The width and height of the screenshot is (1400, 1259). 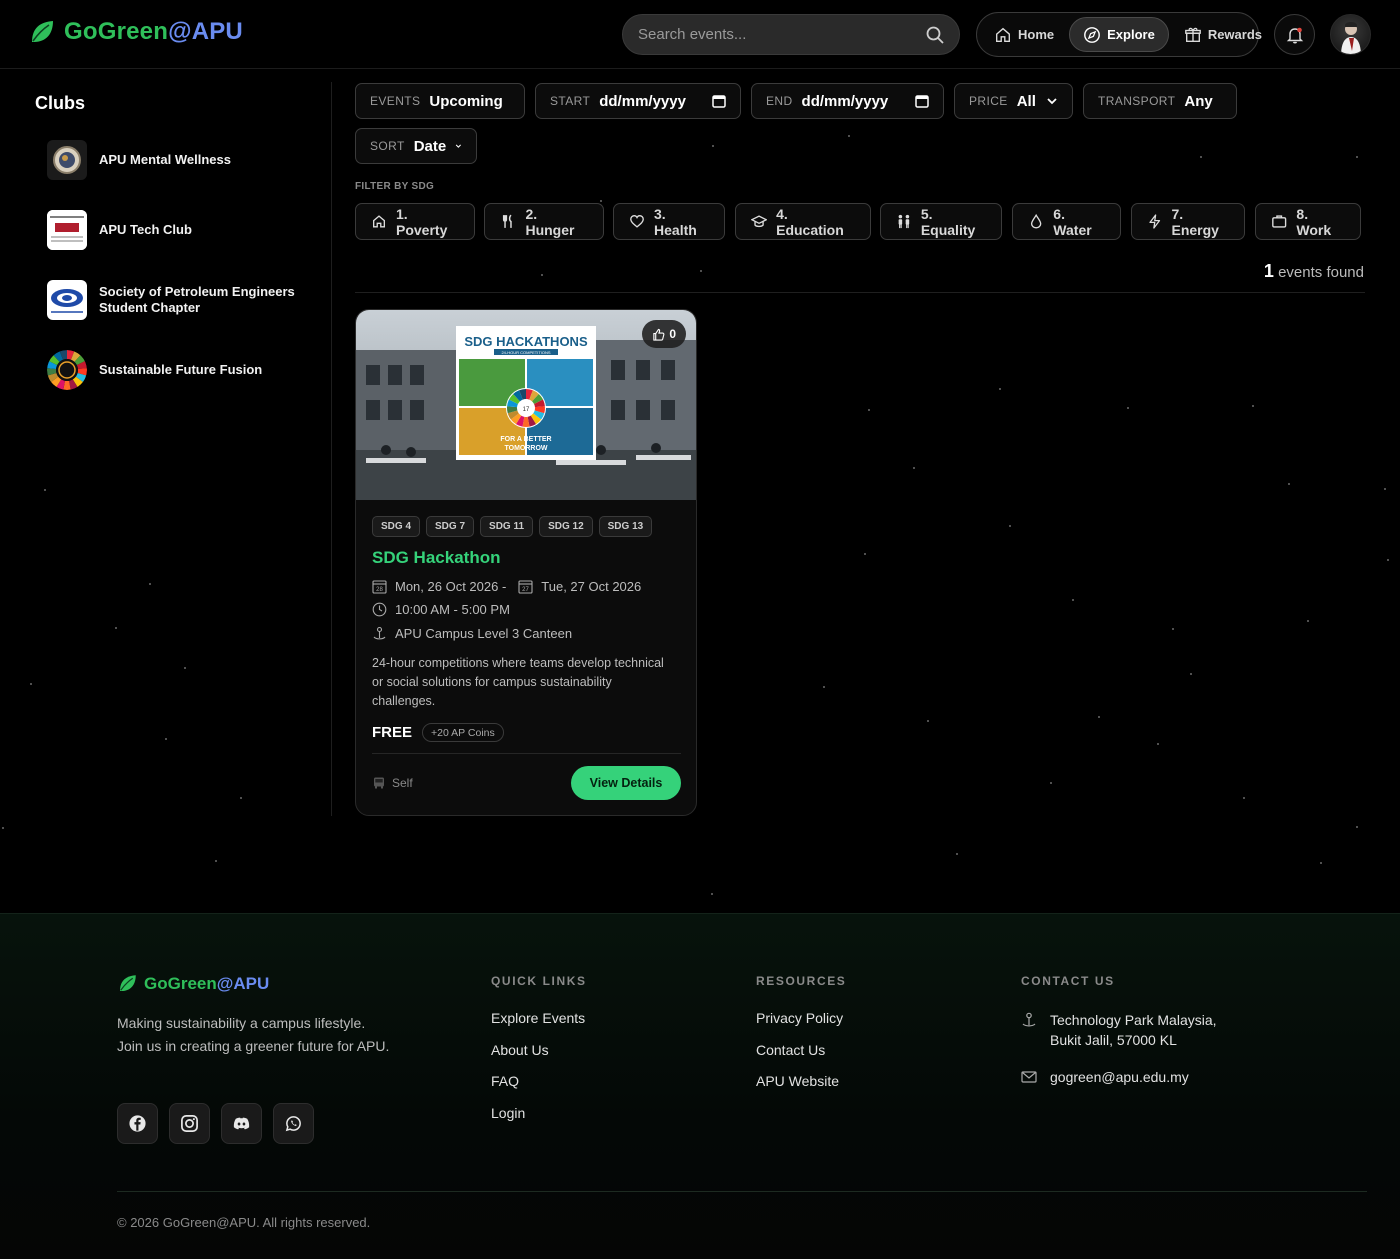 What do you see at coordinates (669, 221) in the screenshot?
I see `sdg-chip-health: 3. Health` at bounding box center [669, 221].